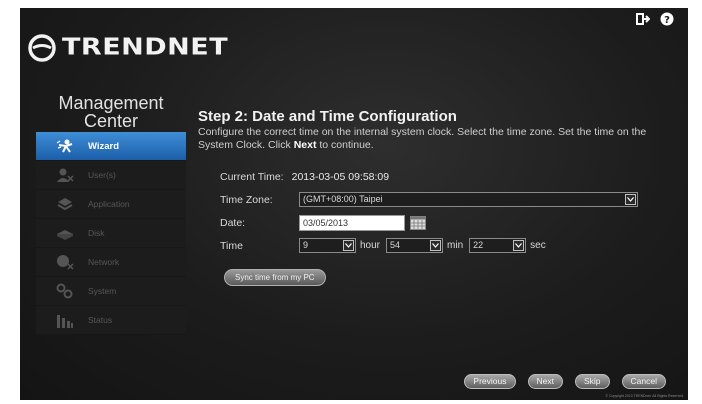 The width and height of the screenshot is (702, 404). Describe the element at coordinates (42, 47) in the screenshot. I see `logo-mark-icon` at that location.